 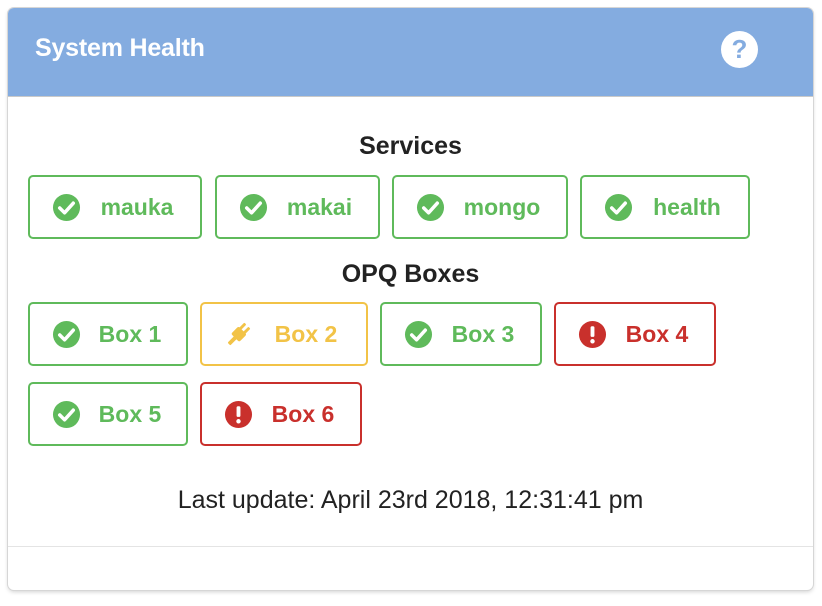 What do you see at coordinates (306, 333) in the screenshot?
I see `box-label: Box 2` at bounding box center [306, 333].